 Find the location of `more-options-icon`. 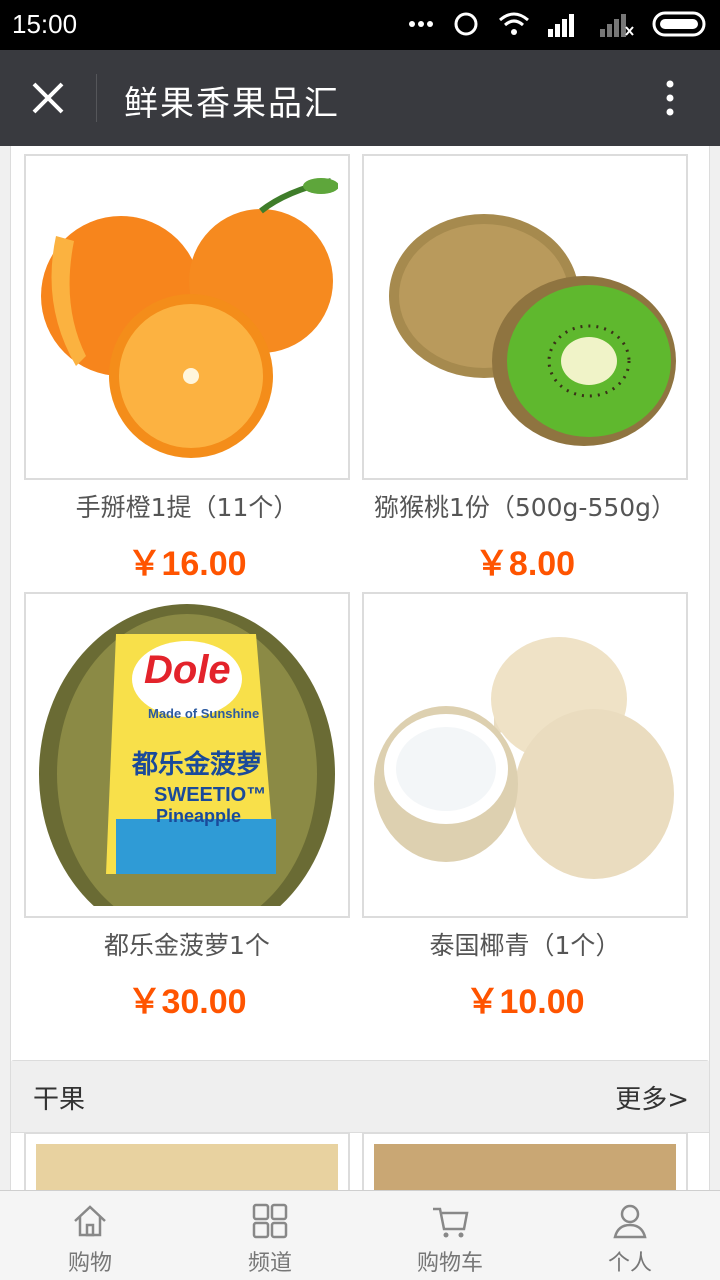

more-options-icon is located at coordinates (670, 98).